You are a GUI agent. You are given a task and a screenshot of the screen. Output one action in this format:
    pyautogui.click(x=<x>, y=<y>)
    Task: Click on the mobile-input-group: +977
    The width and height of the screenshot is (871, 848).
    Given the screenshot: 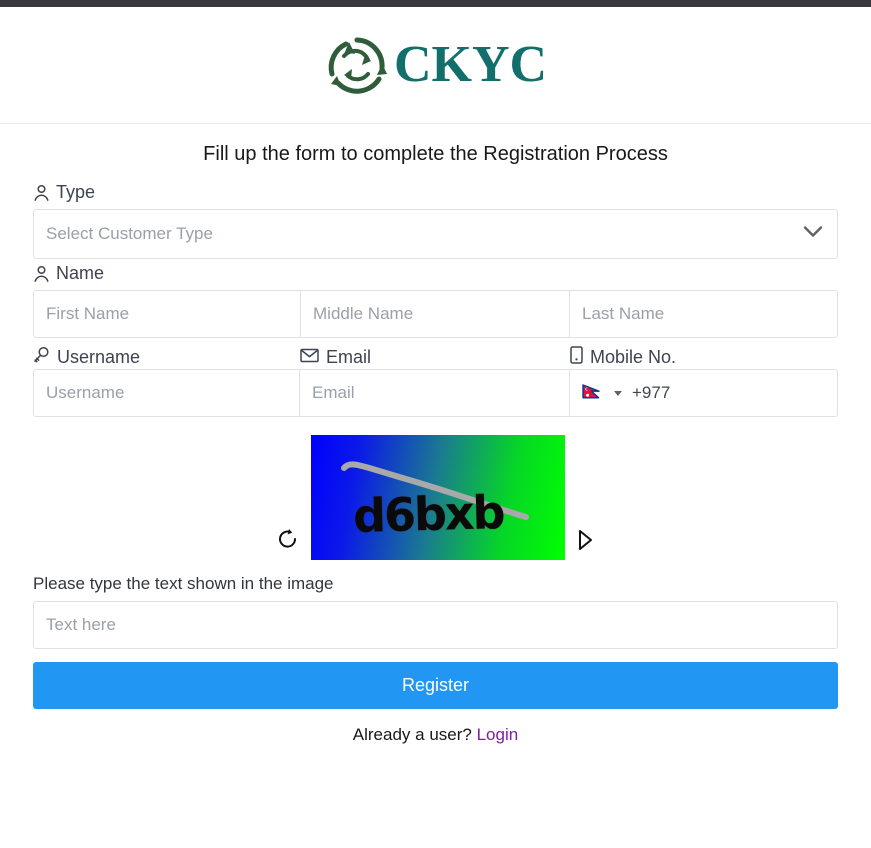 What is the action you would take?
    pyautogui.click(x=704, y=393)
    